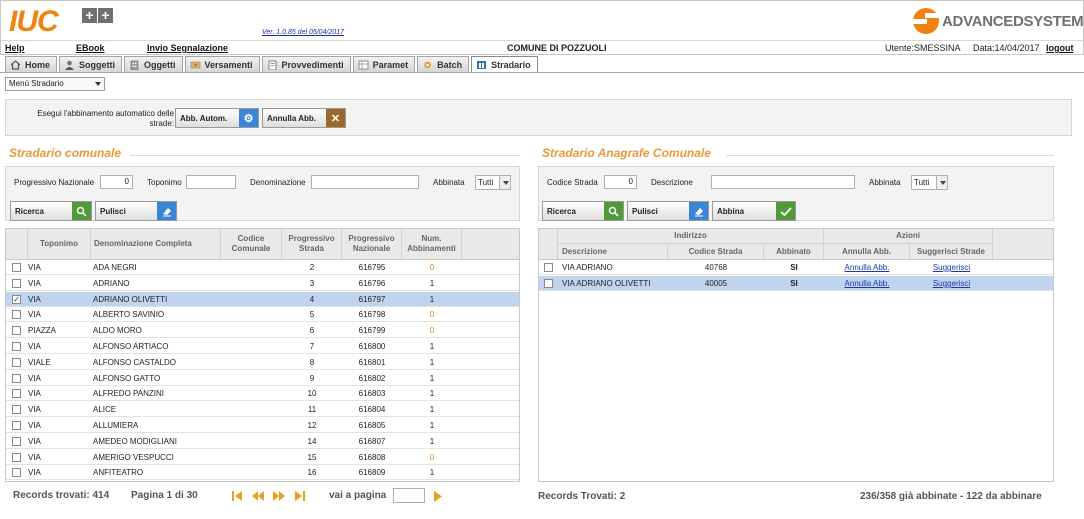 This screenshot has height=519, width=1084. I want to click on cell-progressivo-nazionale: 616801, so click(372, 362).